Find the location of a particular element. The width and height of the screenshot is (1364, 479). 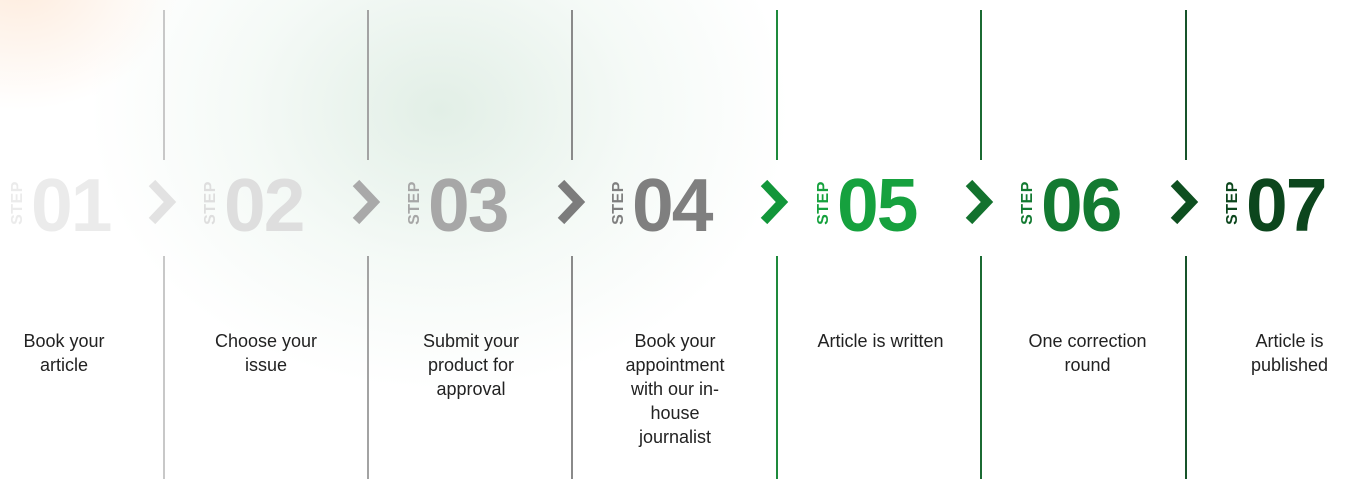

step-number: 02 is located at coordinates (264, 205).